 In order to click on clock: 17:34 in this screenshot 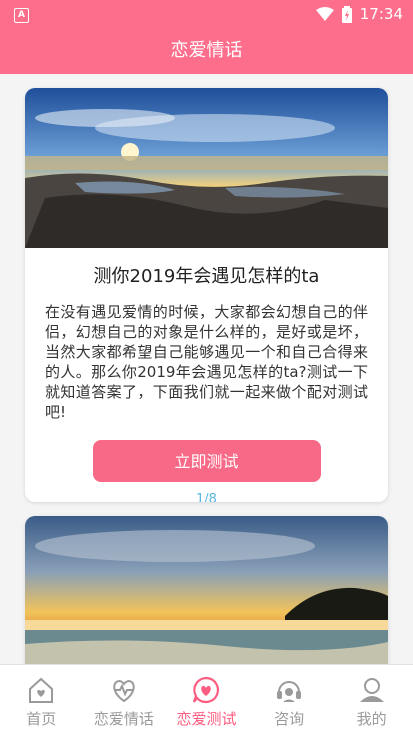, I will do `click(381, 14)`.